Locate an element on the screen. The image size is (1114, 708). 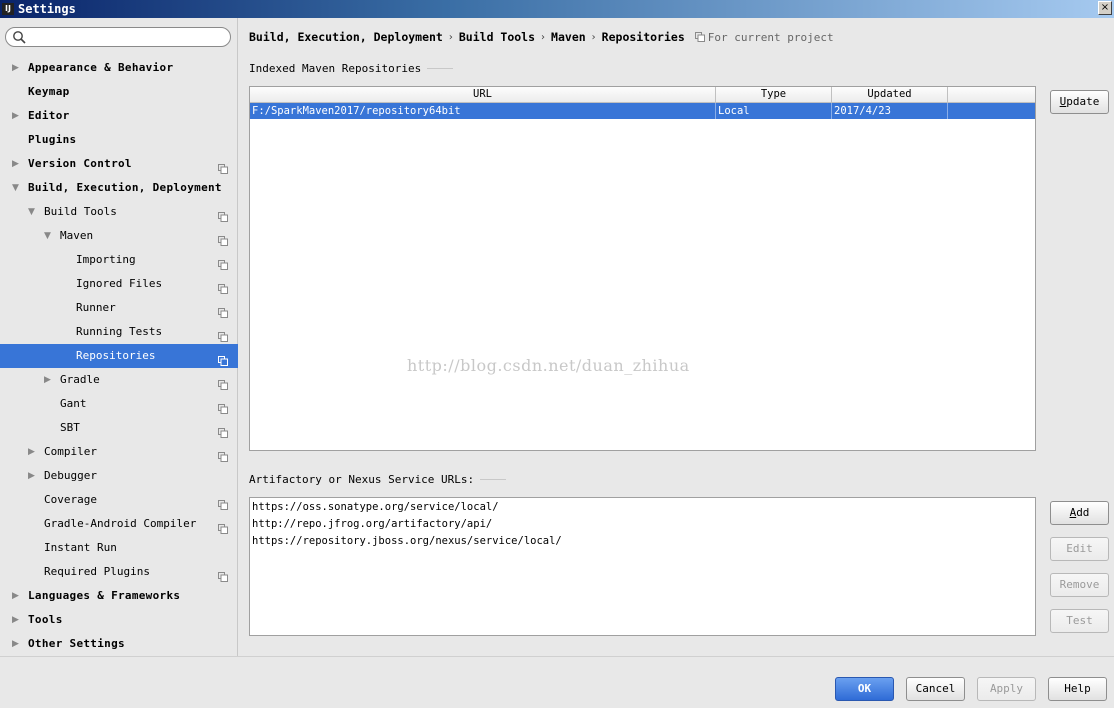
update-button: Update is located at coordinates (1079, 102).